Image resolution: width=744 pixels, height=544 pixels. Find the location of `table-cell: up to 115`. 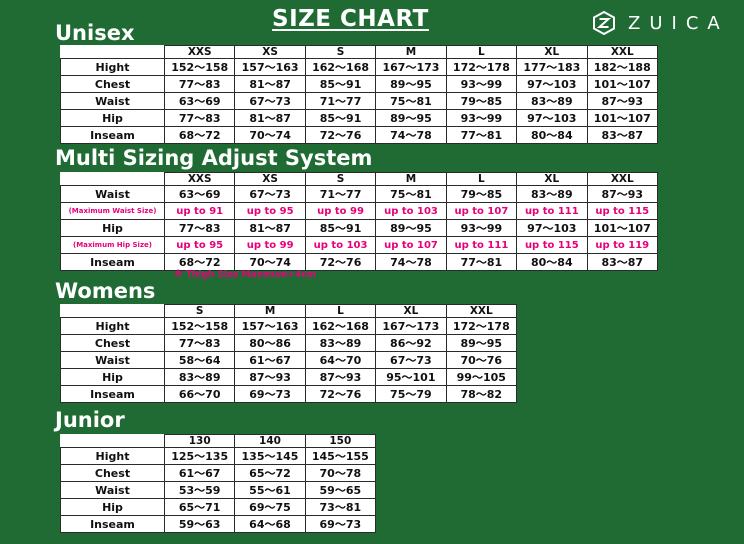

table-cell: up to 115 is located at coordinates (552, 245).